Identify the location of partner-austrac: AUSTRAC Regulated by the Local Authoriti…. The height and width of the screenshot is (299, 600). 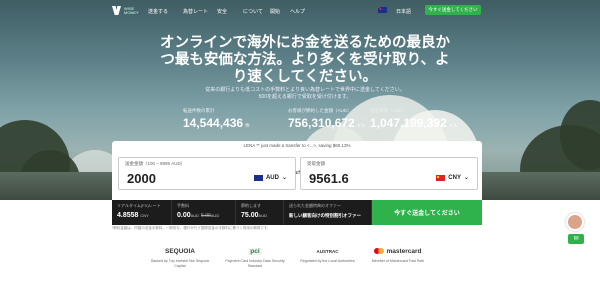
(327, 254).